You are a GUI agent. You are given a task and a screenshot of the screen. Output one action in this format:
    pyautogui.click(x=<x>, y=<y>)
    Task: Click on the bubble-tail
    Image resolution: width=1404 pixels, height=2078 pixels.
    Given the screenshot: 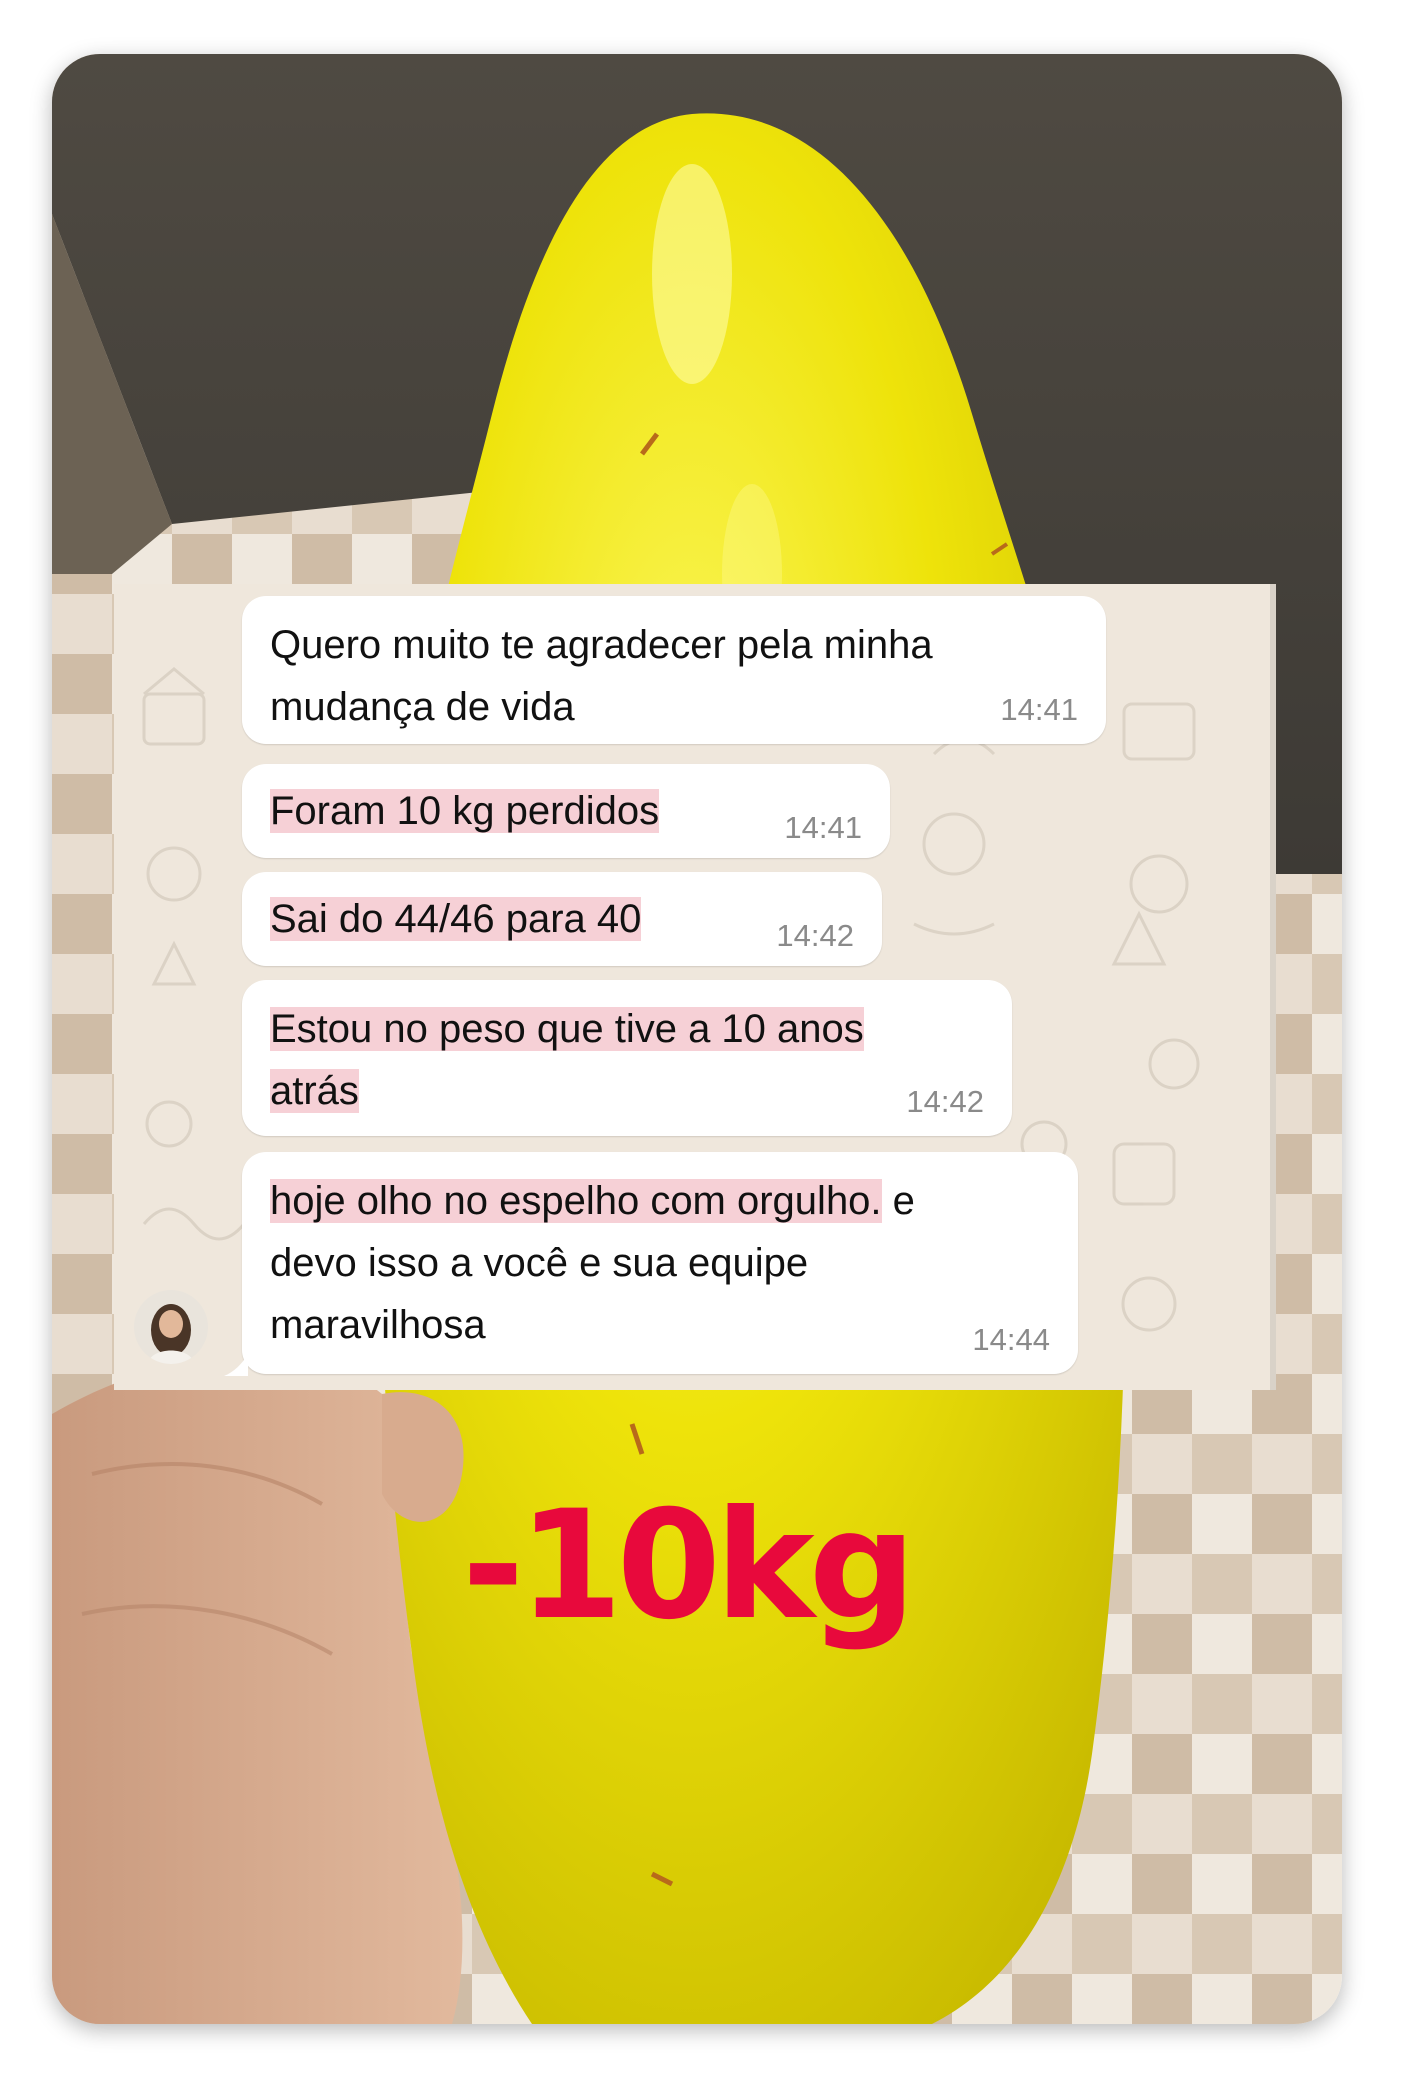 What is the action you would take?
    pyautogui.click(x=236, y=1365)
    